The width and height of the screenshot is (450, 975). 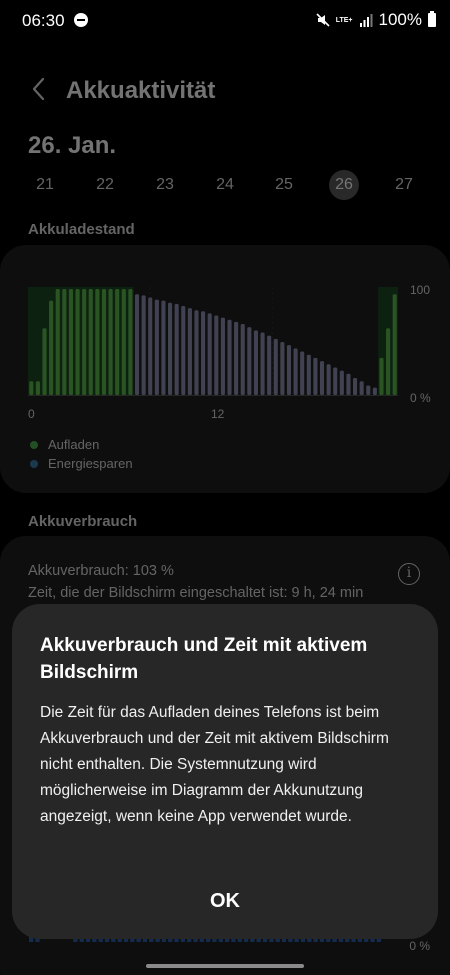 I want to click on ok-button: OK, so click(x=225, y=901).